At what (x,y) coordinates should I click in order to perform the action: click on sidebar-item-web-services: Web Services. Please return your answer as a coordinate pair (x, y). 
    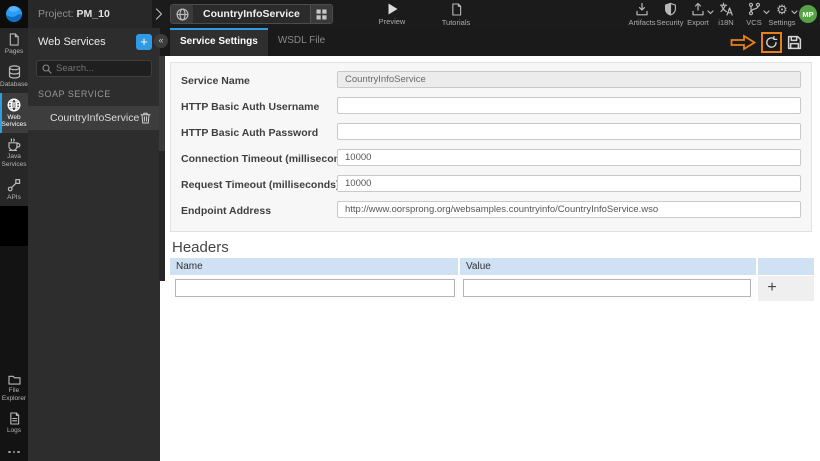
    Looking at the image, I should click on (14, 113).